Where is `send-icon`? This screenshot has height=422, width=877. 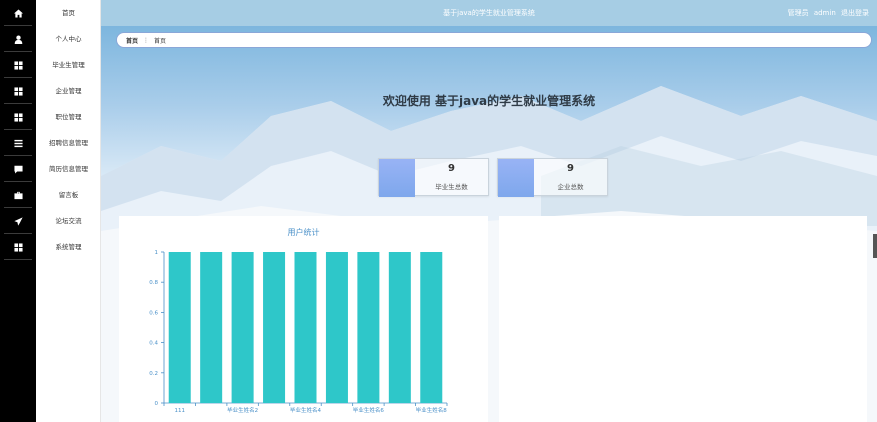 send-icon is located at coordinates (18, 221).